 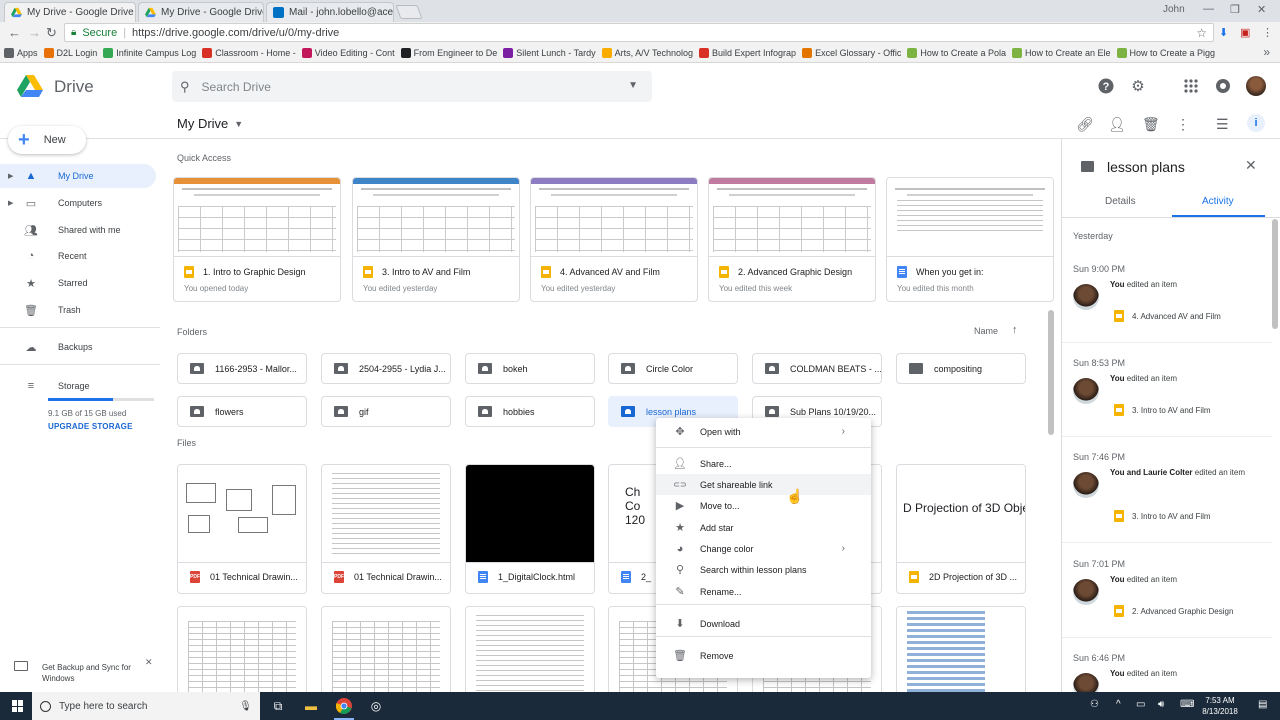 I want to click on bookmark-item: Excel Glossary - Offic, so click(x=851, y=52).